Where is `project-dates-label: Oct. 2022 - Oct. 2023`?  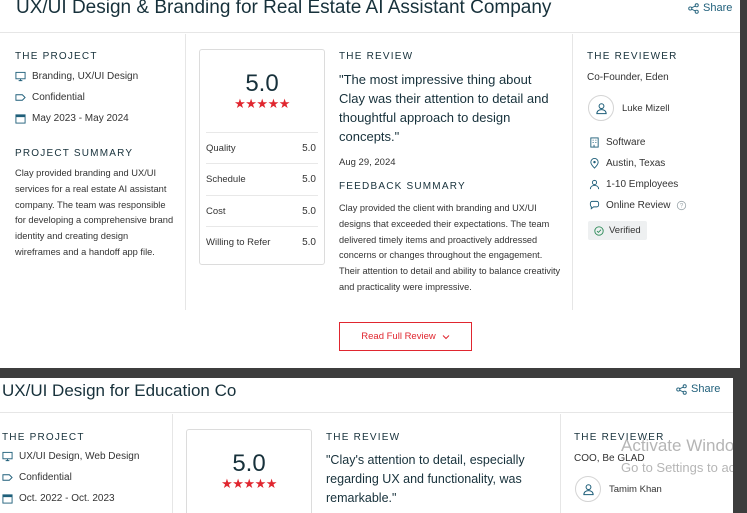
project-dates-label: Oct. 2022 - Oct. 2023 is located at coordinates (67, 498).